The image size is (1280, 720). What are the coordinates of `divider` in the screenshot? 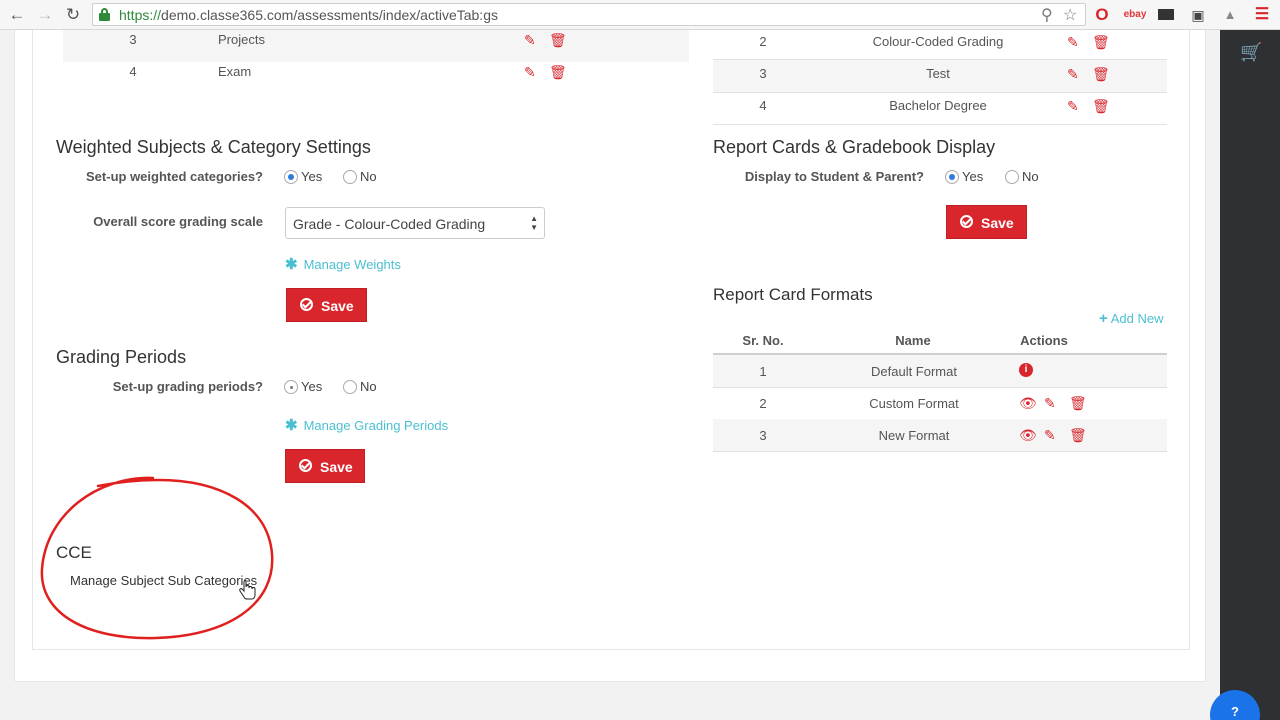 It's located at (940, 124).